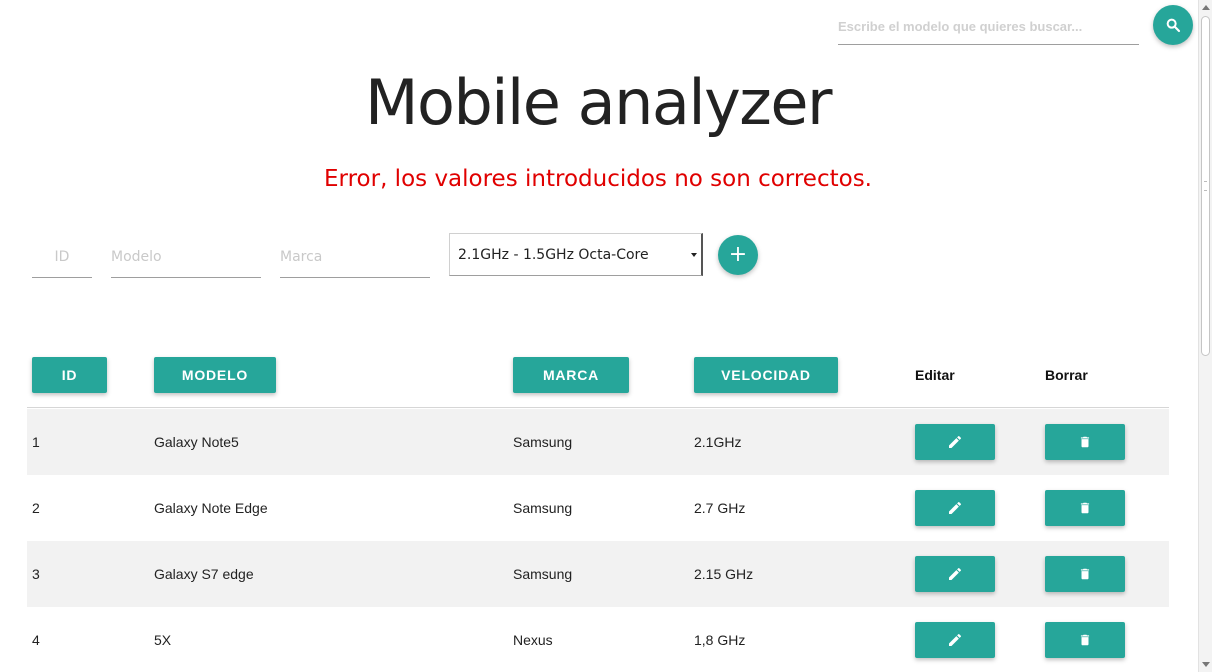 The height and width of the screenshot is (672, 1212). I want to click on cell-marca: Nexus, so click(533, 640).